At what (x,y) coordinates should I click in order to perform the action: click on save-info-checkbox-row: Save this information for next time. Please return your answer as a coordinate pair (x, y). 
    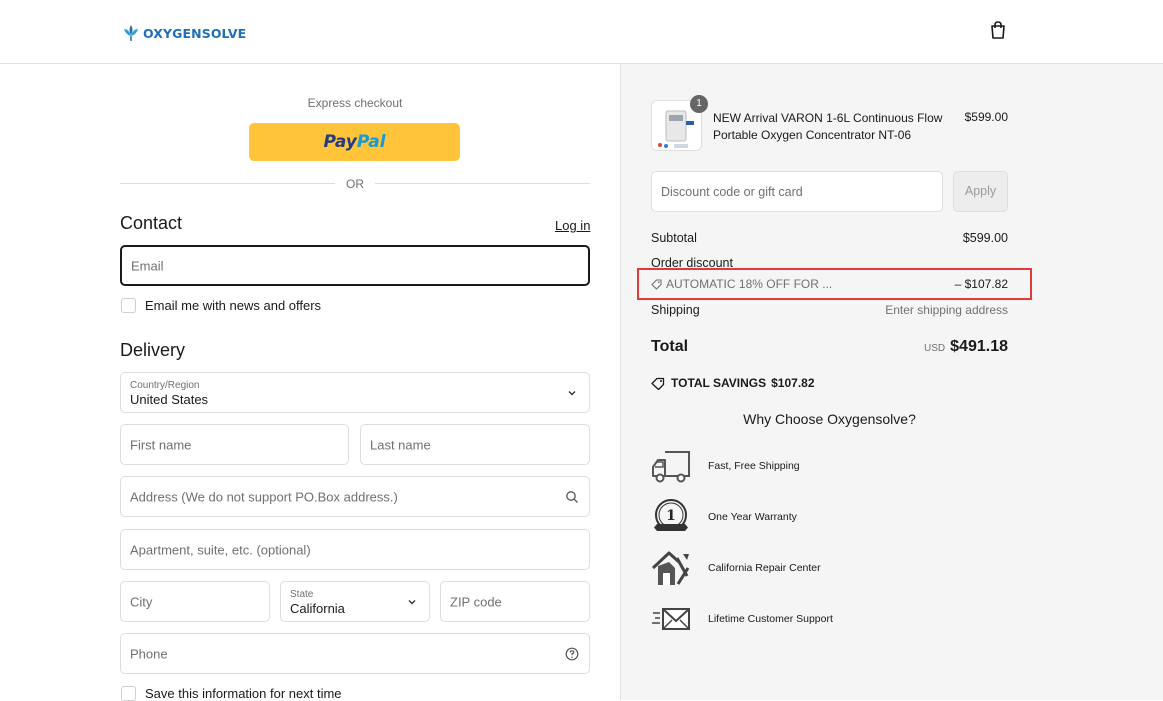
    Looking at the image, I should click on (231, 693).